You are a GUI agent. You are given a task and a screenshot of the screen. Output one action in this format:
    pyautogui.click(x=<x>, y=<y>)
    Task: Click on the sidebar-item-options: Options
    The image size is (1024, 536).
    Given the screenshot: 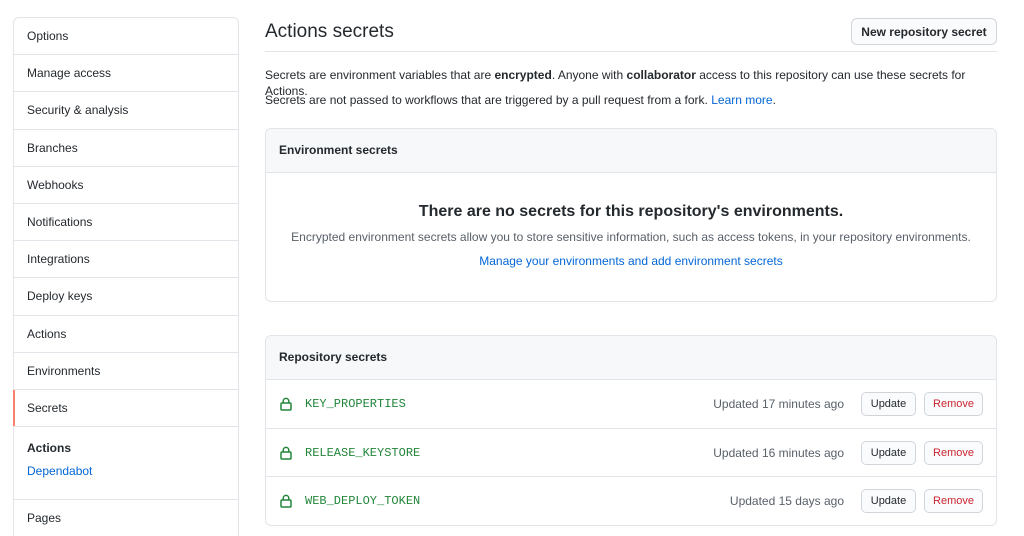 What is the action you would take?
    pyautogui.click(x=126, y=37)
    